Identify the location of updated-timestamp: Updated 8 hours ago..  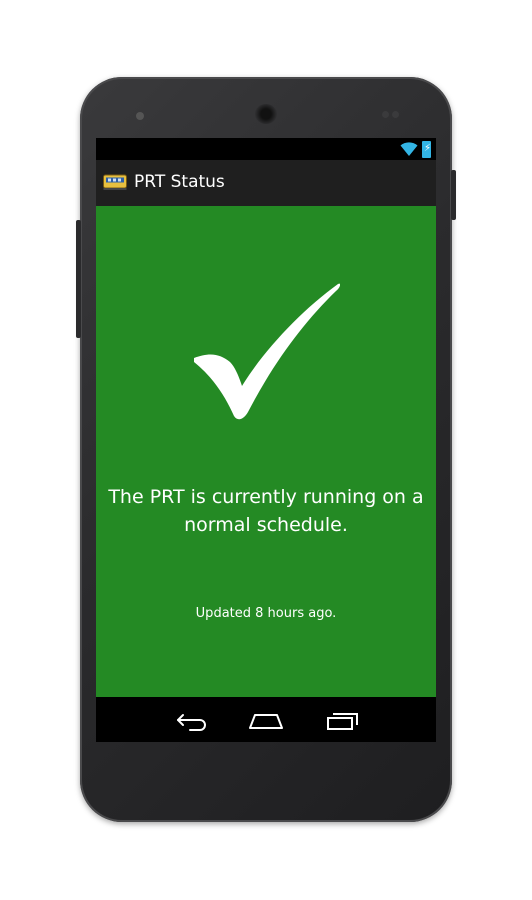
(266, 613).